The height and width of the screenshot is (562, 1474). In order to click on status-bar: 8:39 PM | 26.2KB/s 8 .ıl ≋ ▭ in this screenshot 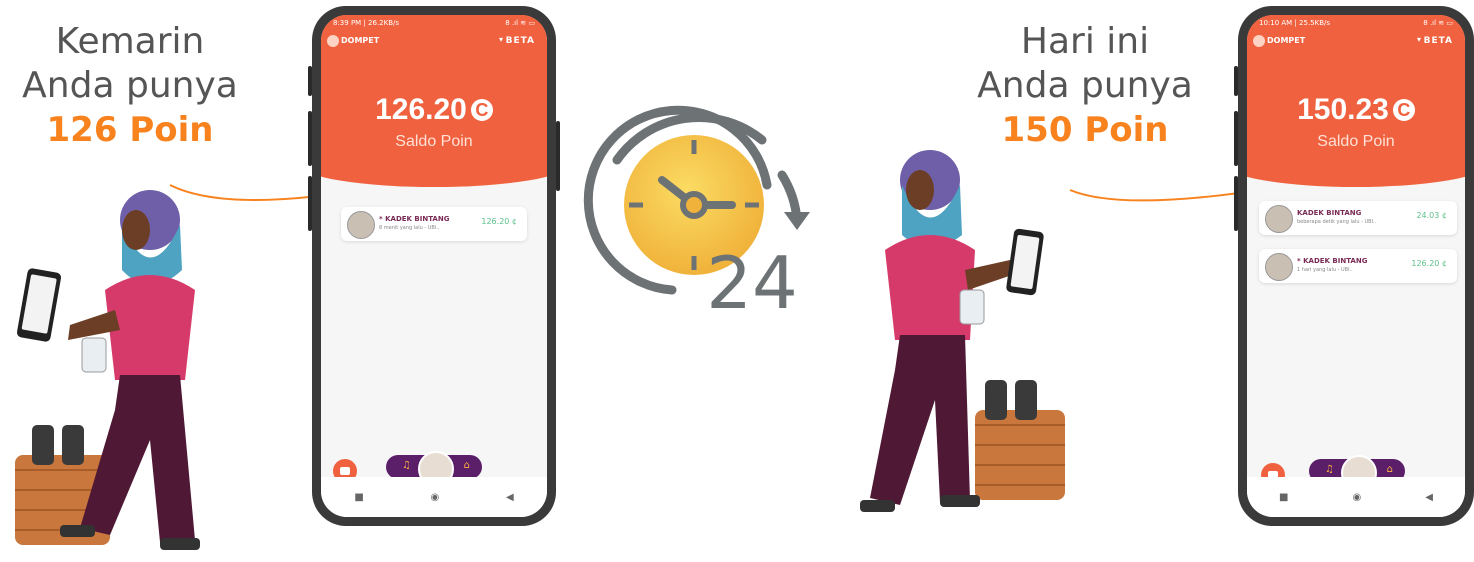, I will do `click(434, 23)`.